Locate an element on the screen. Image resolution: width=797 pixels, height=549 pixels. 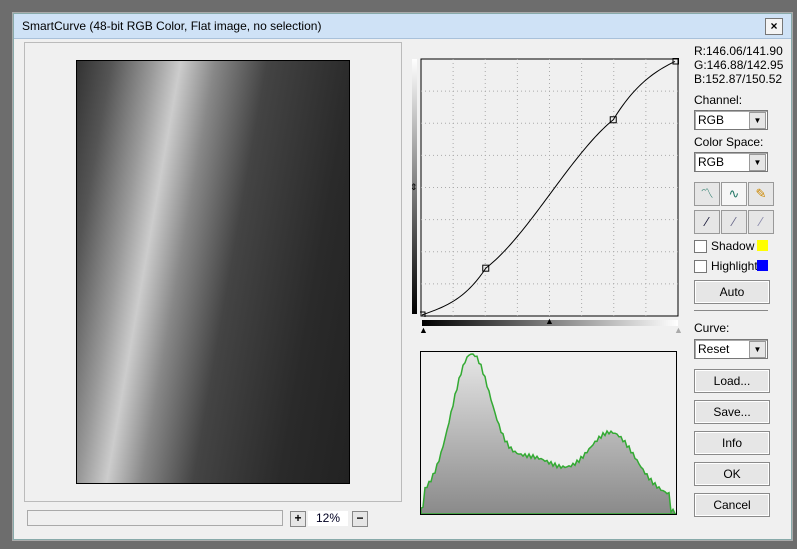
highlight-color-swatch is located at coordinates (762, 265).